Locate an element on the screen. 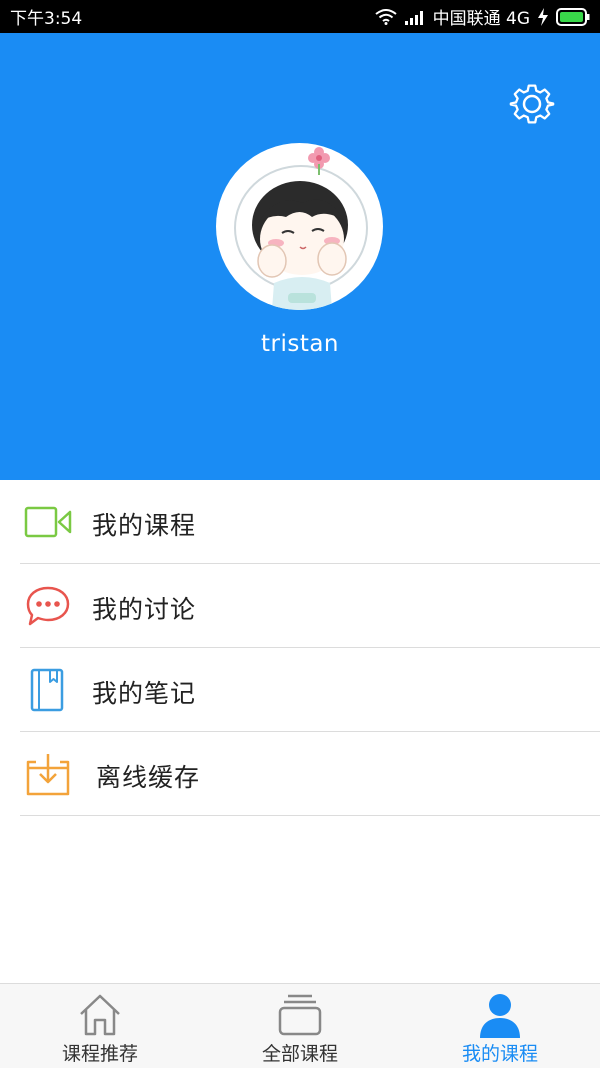  home-icon is located at coordinates (100, 1015).